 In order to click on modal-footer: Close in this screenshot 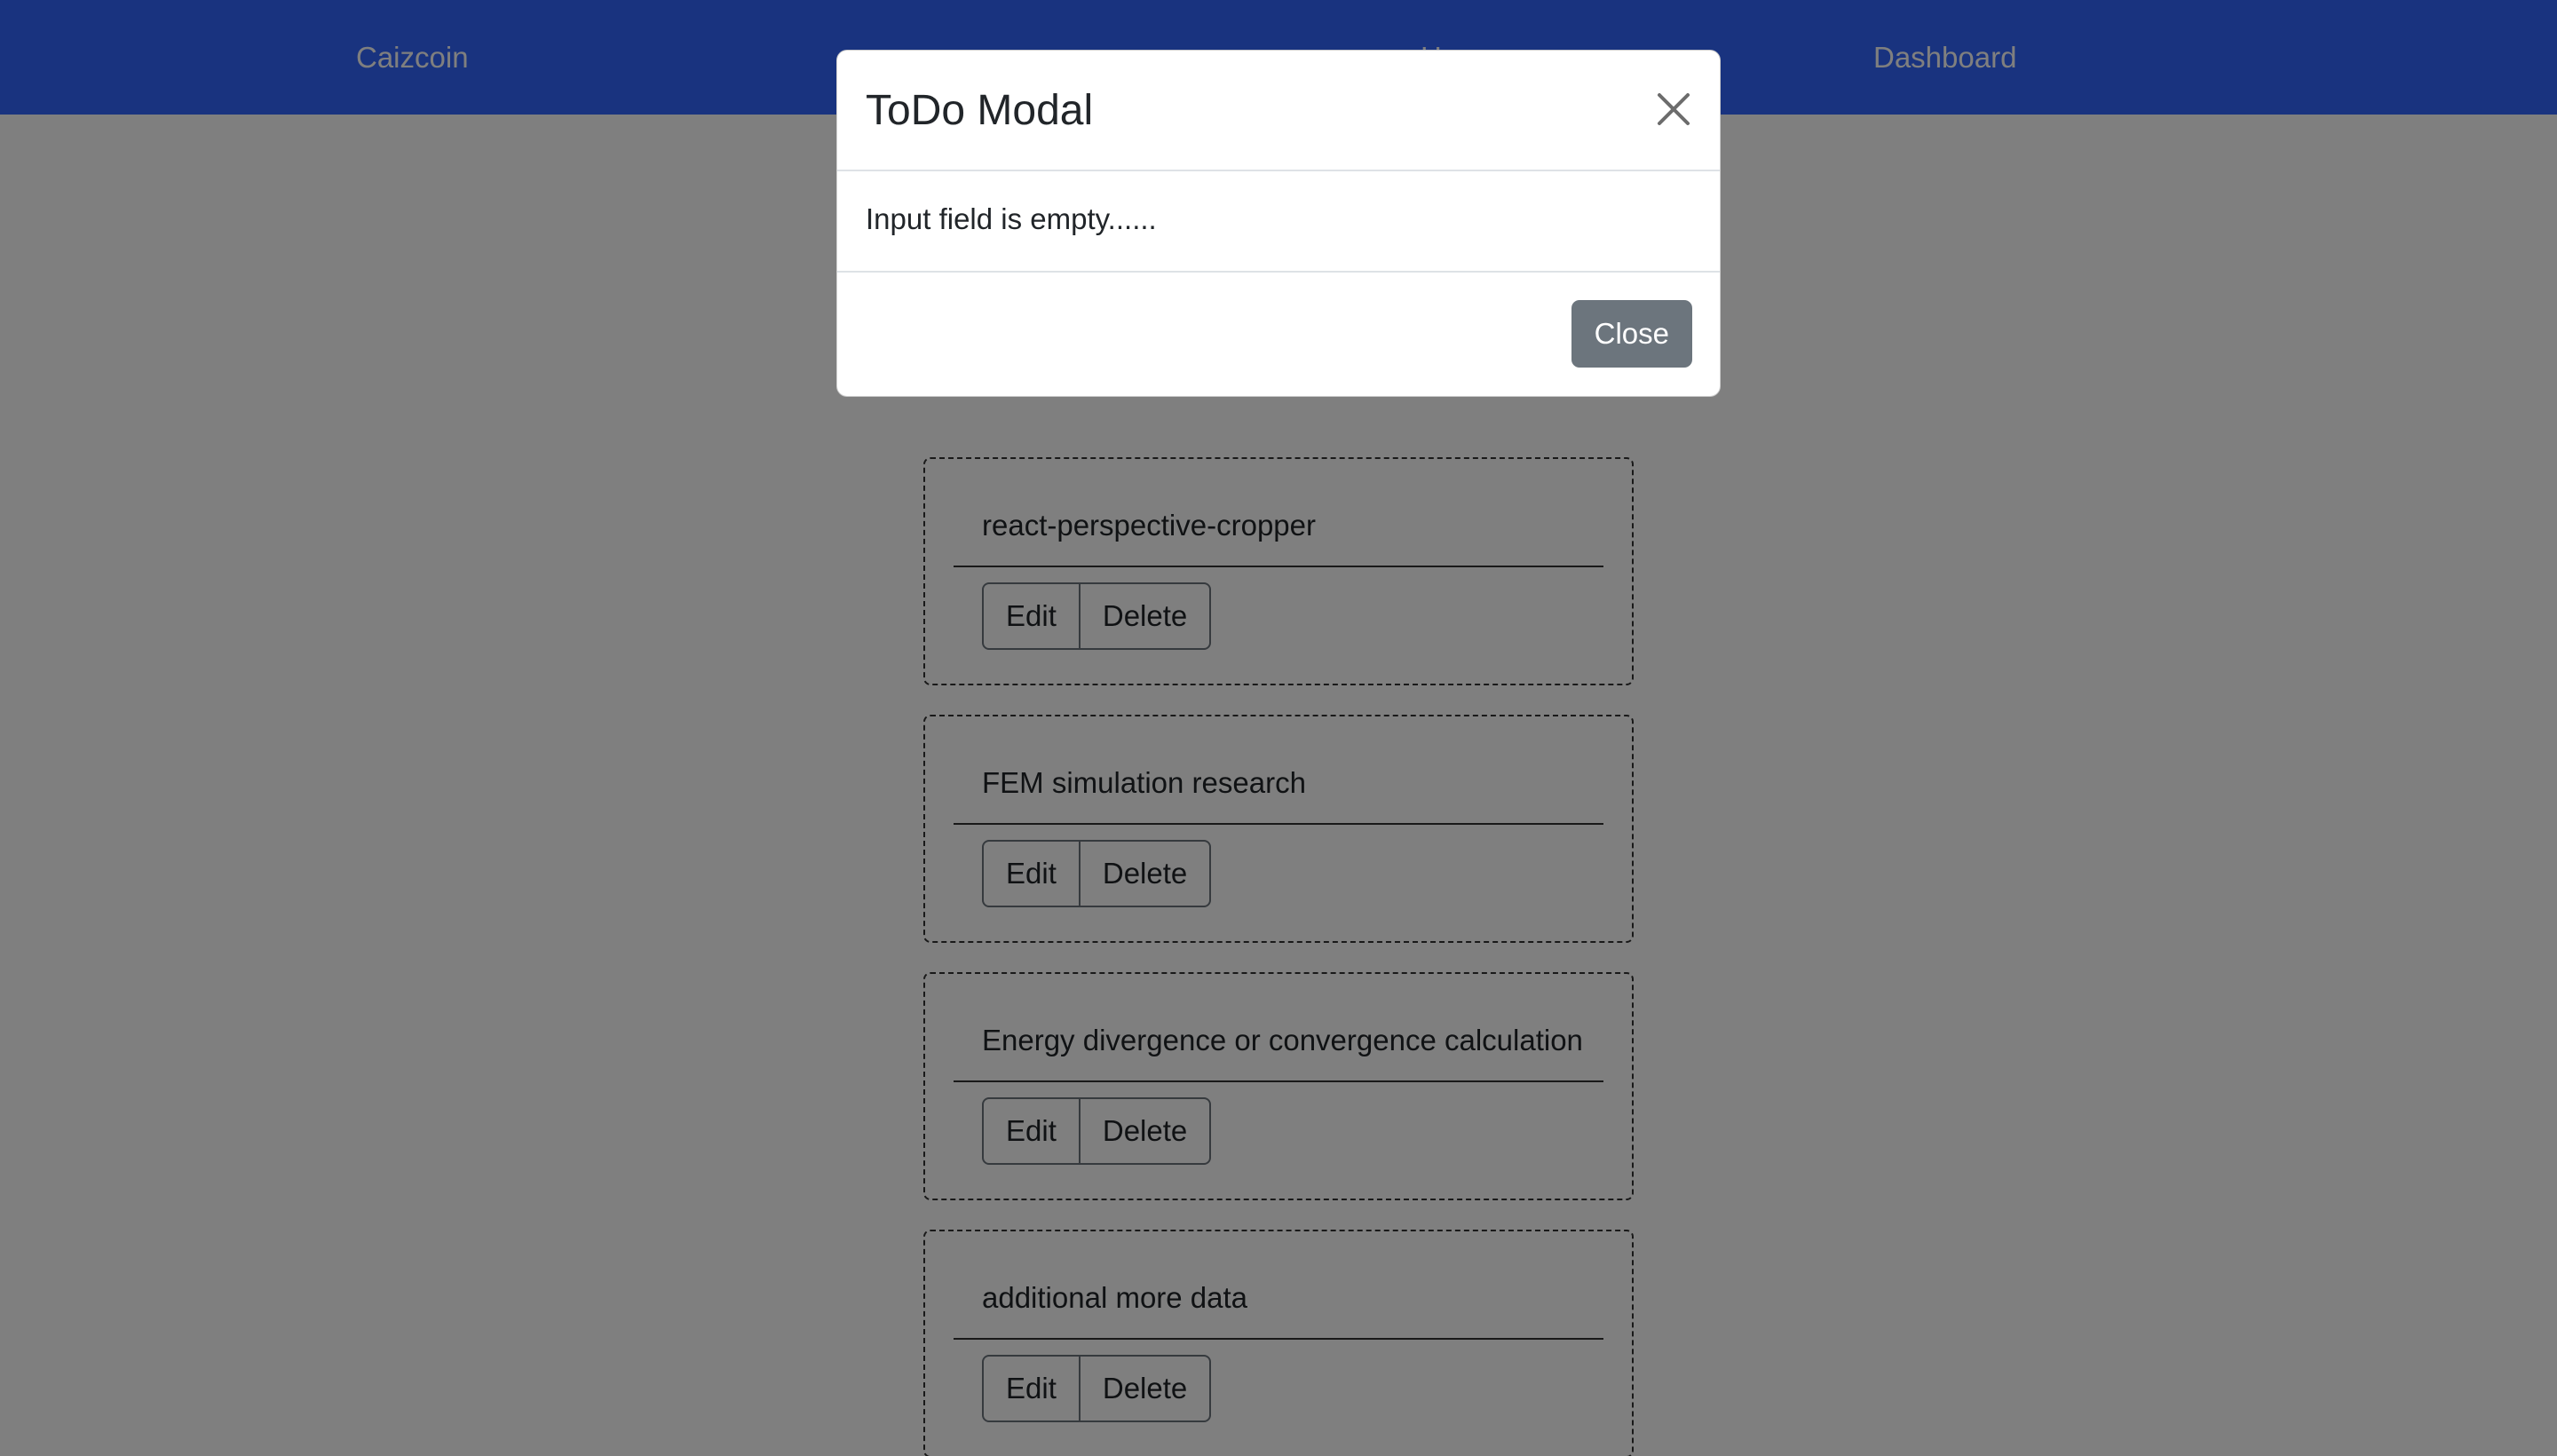, I will do `click(1278, 334)`.